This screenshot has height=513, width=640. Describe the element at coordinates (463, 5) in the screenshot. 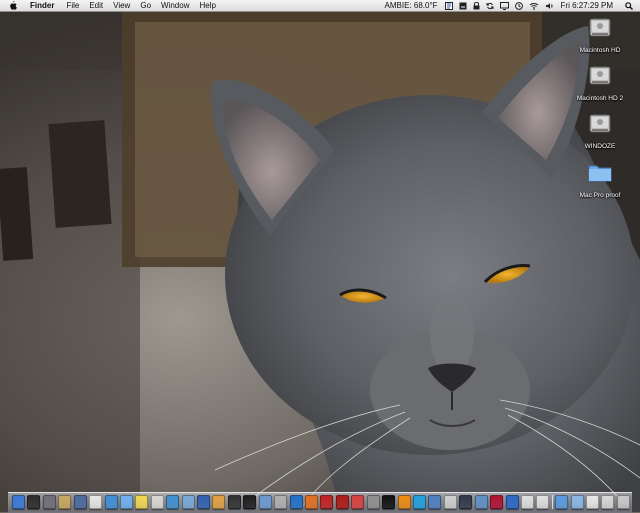

I see `keychain-icon` at that location.